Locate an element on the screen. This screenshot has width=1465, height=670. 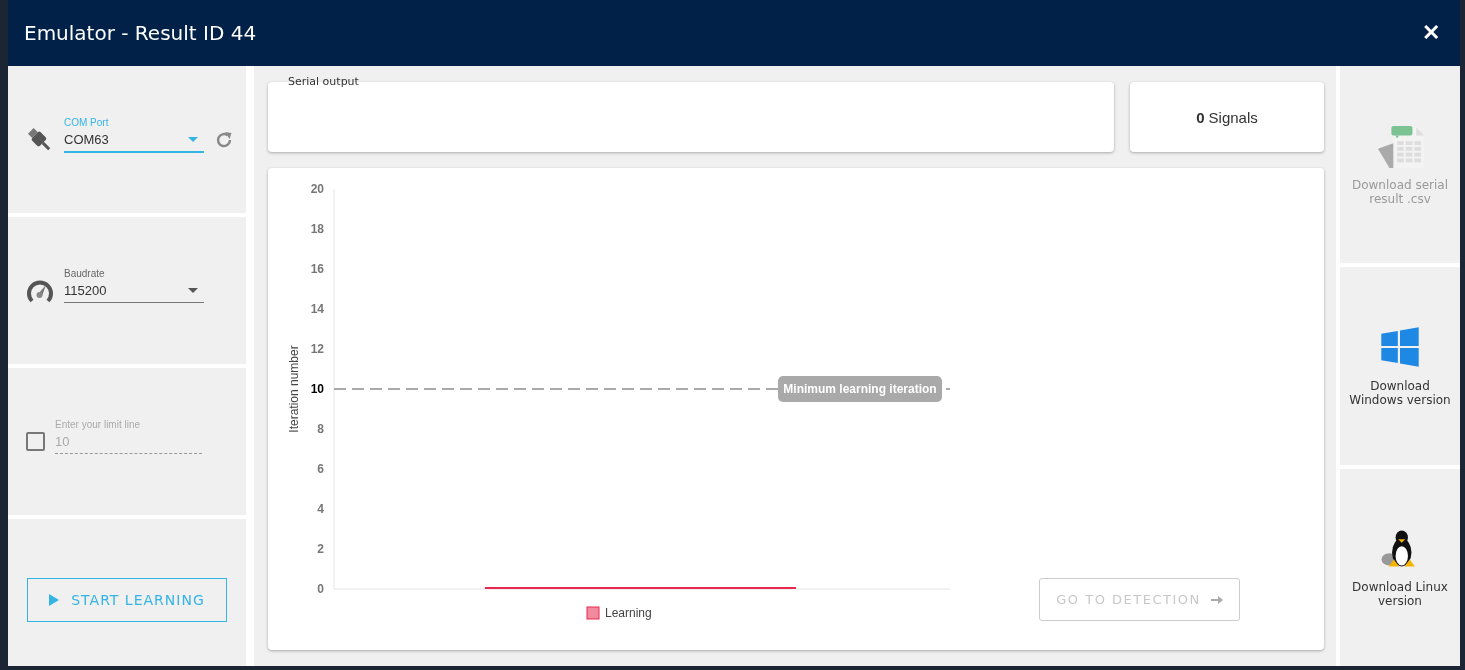
y-tick-label: 12 is located at coordinates (317, 349).